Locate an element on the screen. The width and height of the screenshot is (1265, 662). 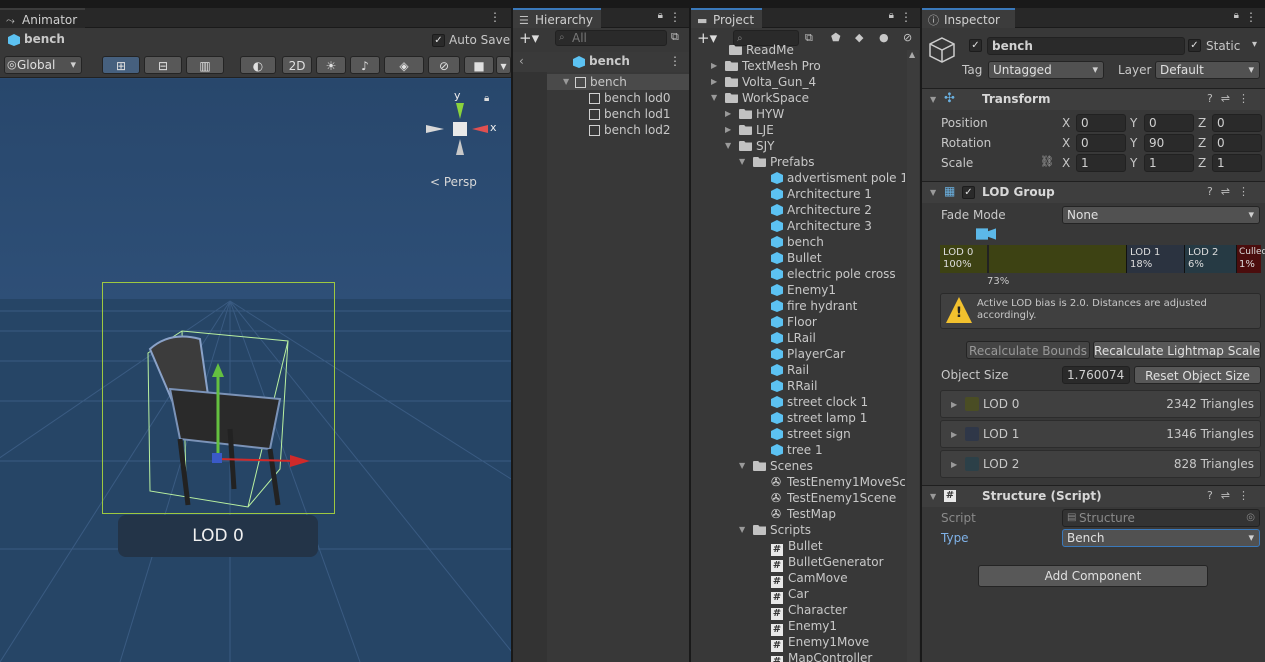
hidden-packages-icon: ⊘ is located at coordinates (907, 37).